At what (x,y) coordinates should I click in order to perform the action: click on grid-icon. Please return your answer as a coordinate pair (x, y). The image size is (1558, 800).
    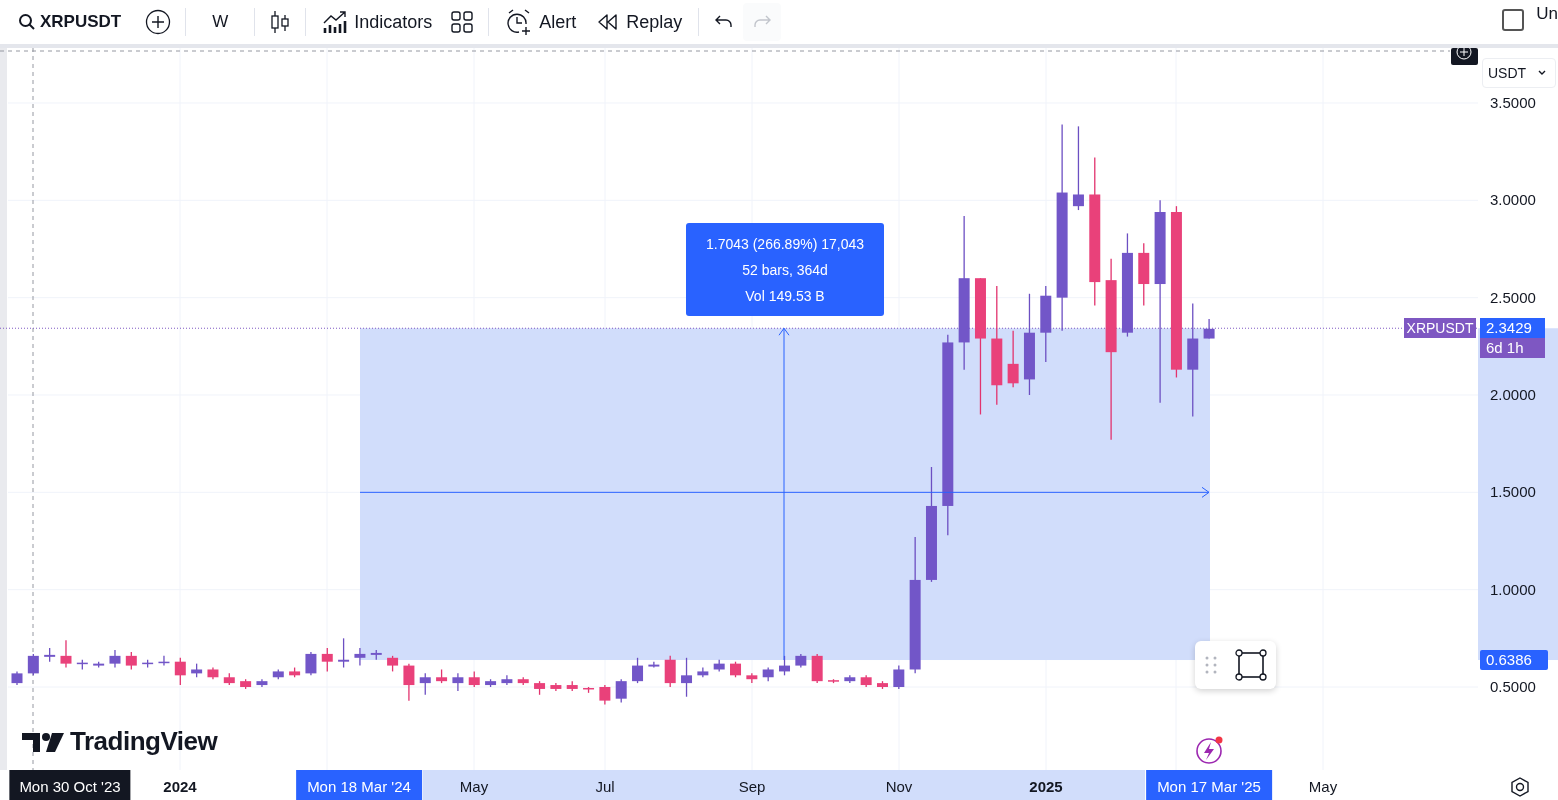
    Looking at the image, I should click on (462, 22).